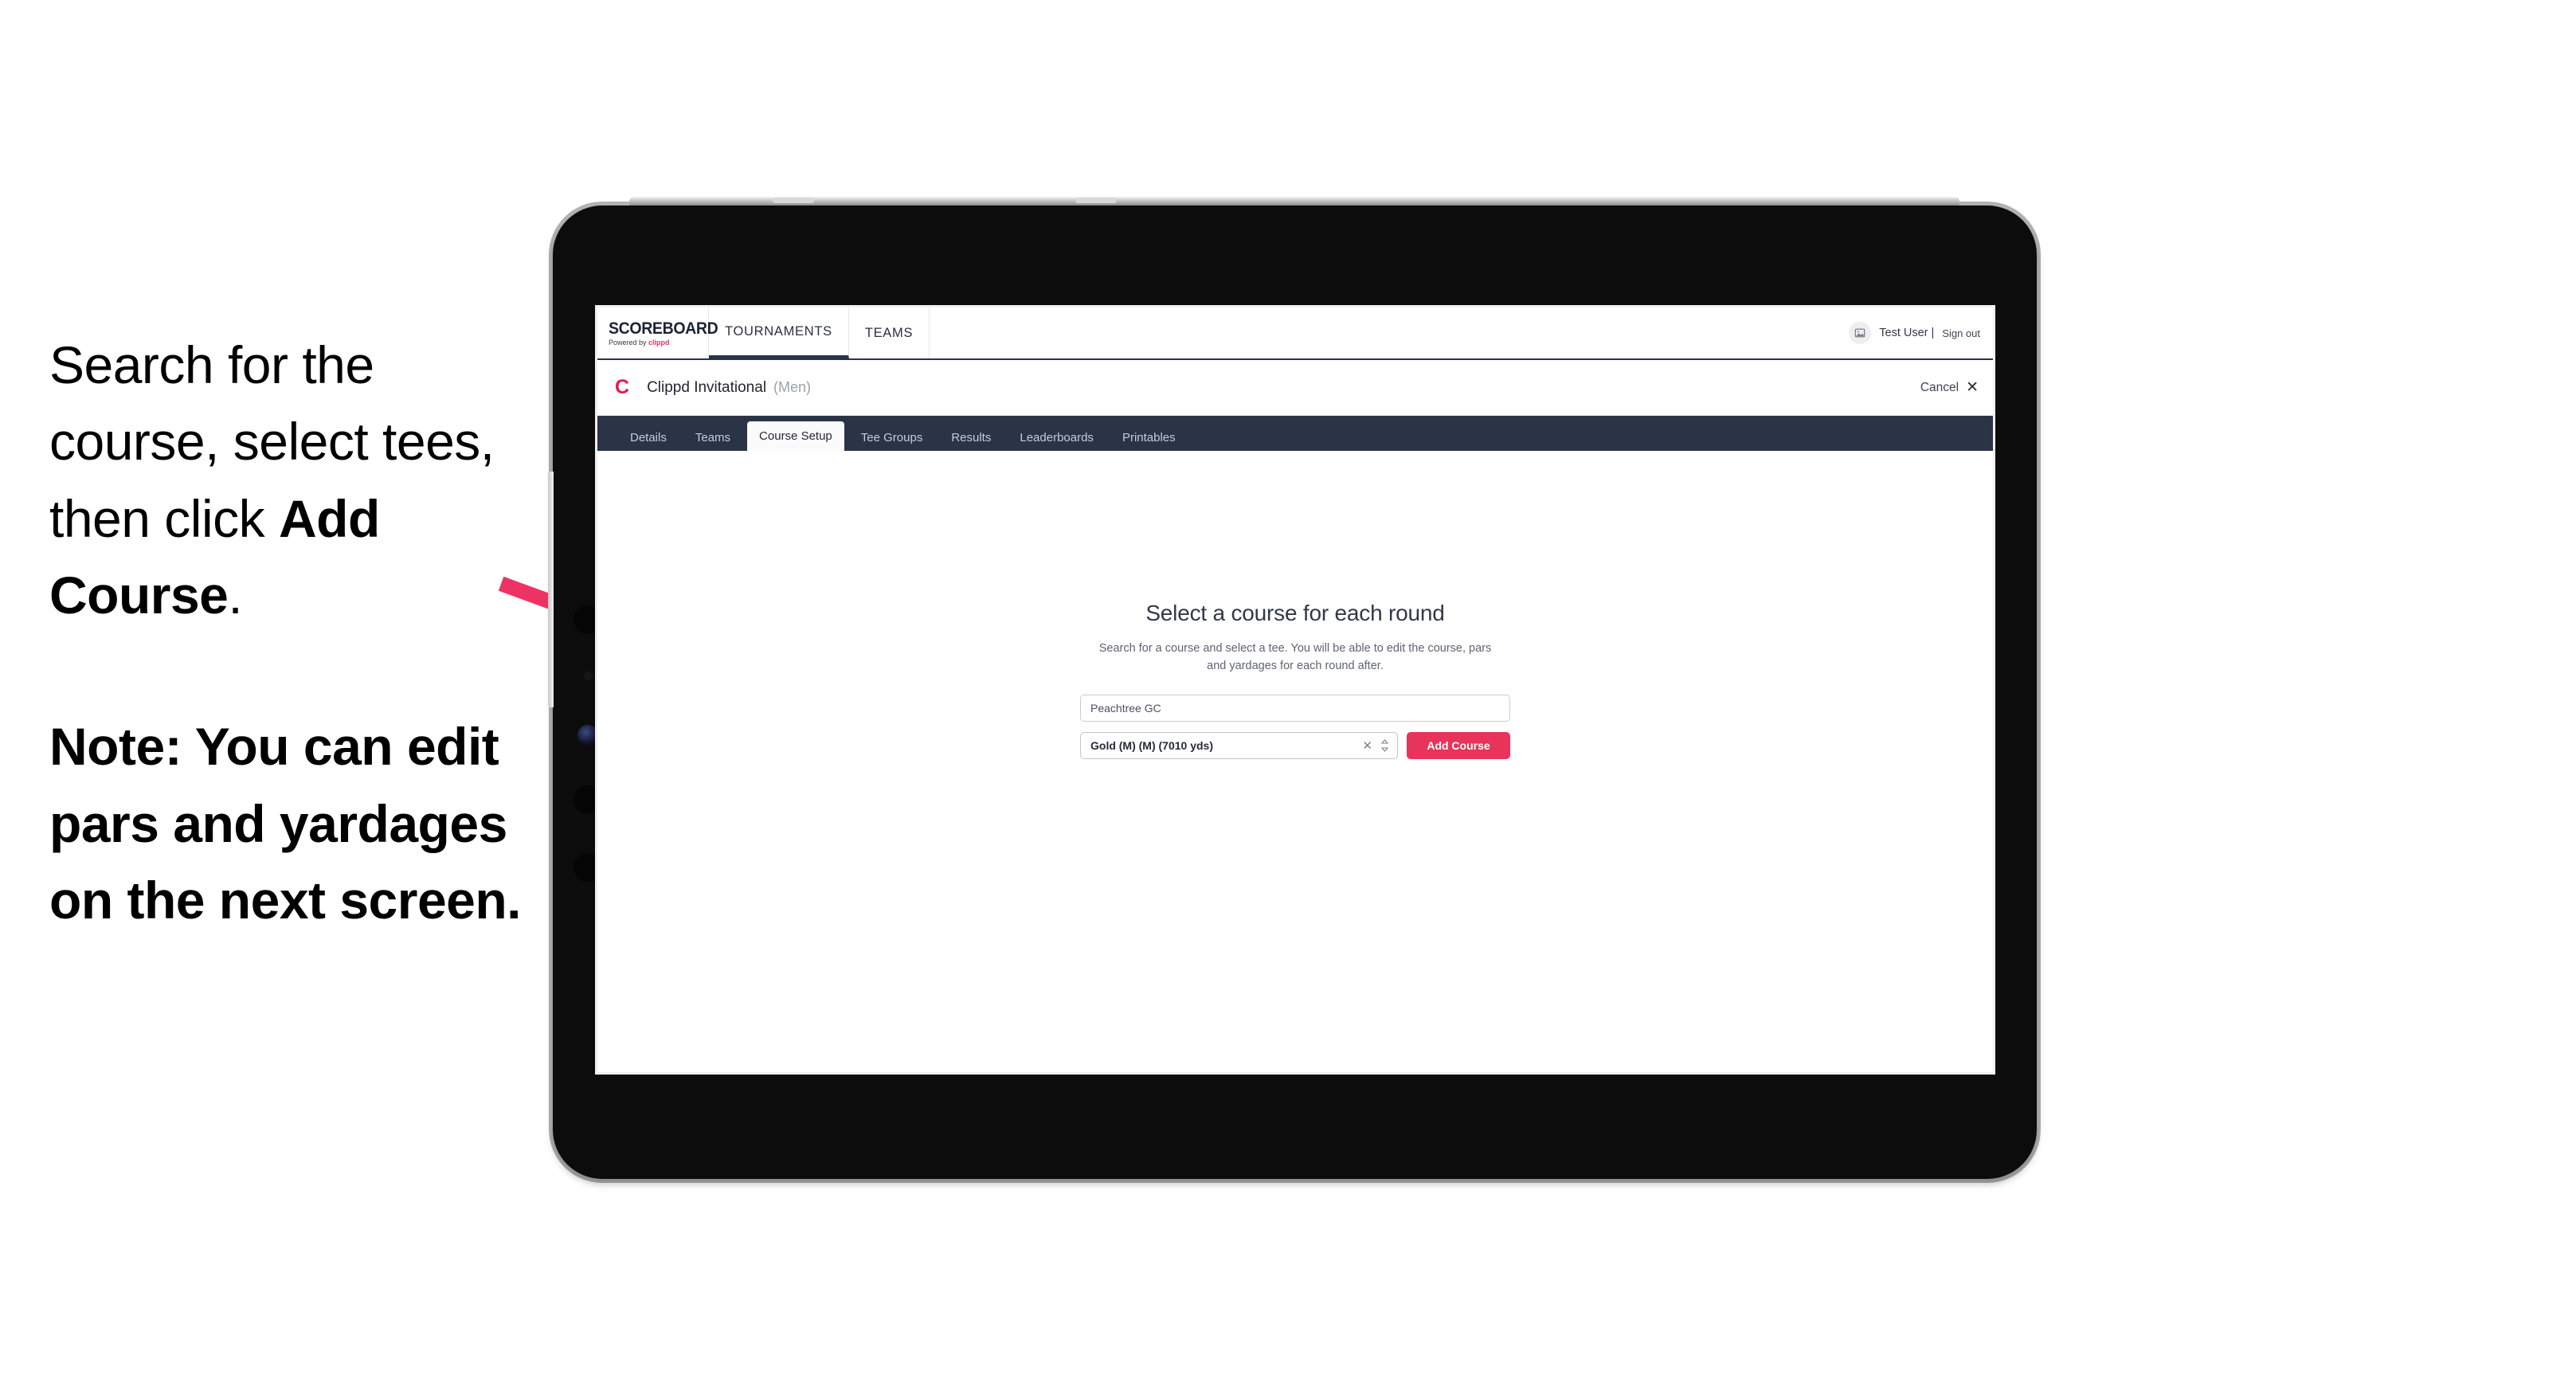  I want to click on clear-x-icon: ✕, so click(1367, 745).